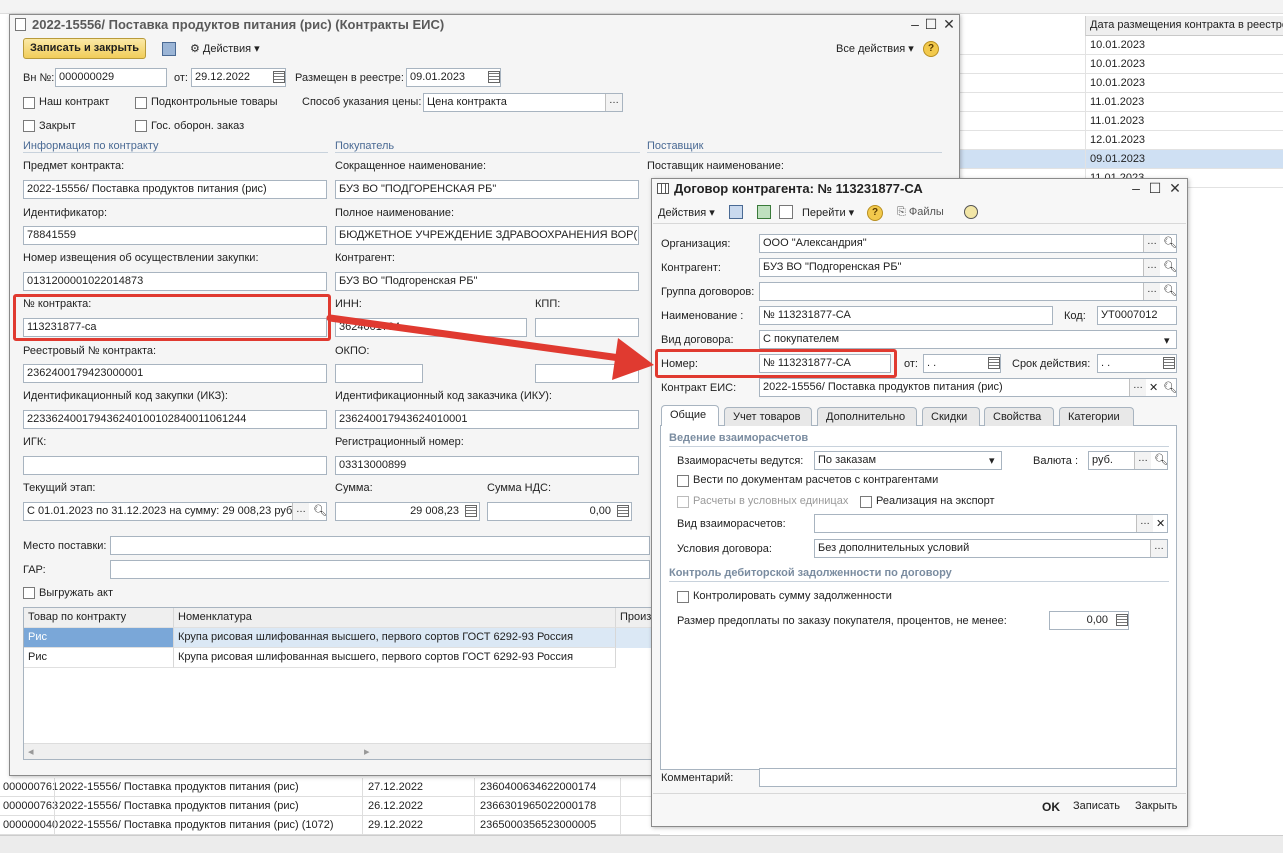 This screenshot has height=853, width=1283. What do you see at coordinates (690, 415) in the screenshot?
I see `tab-0: Общие` at bounding box center [690, 415].